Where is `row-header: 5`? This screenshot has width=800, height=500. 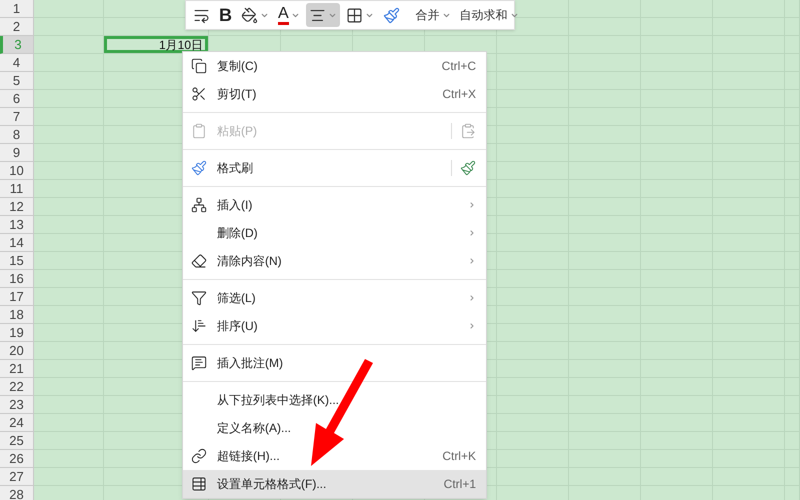
row-header: 5 is located at coordinates (17, 81).